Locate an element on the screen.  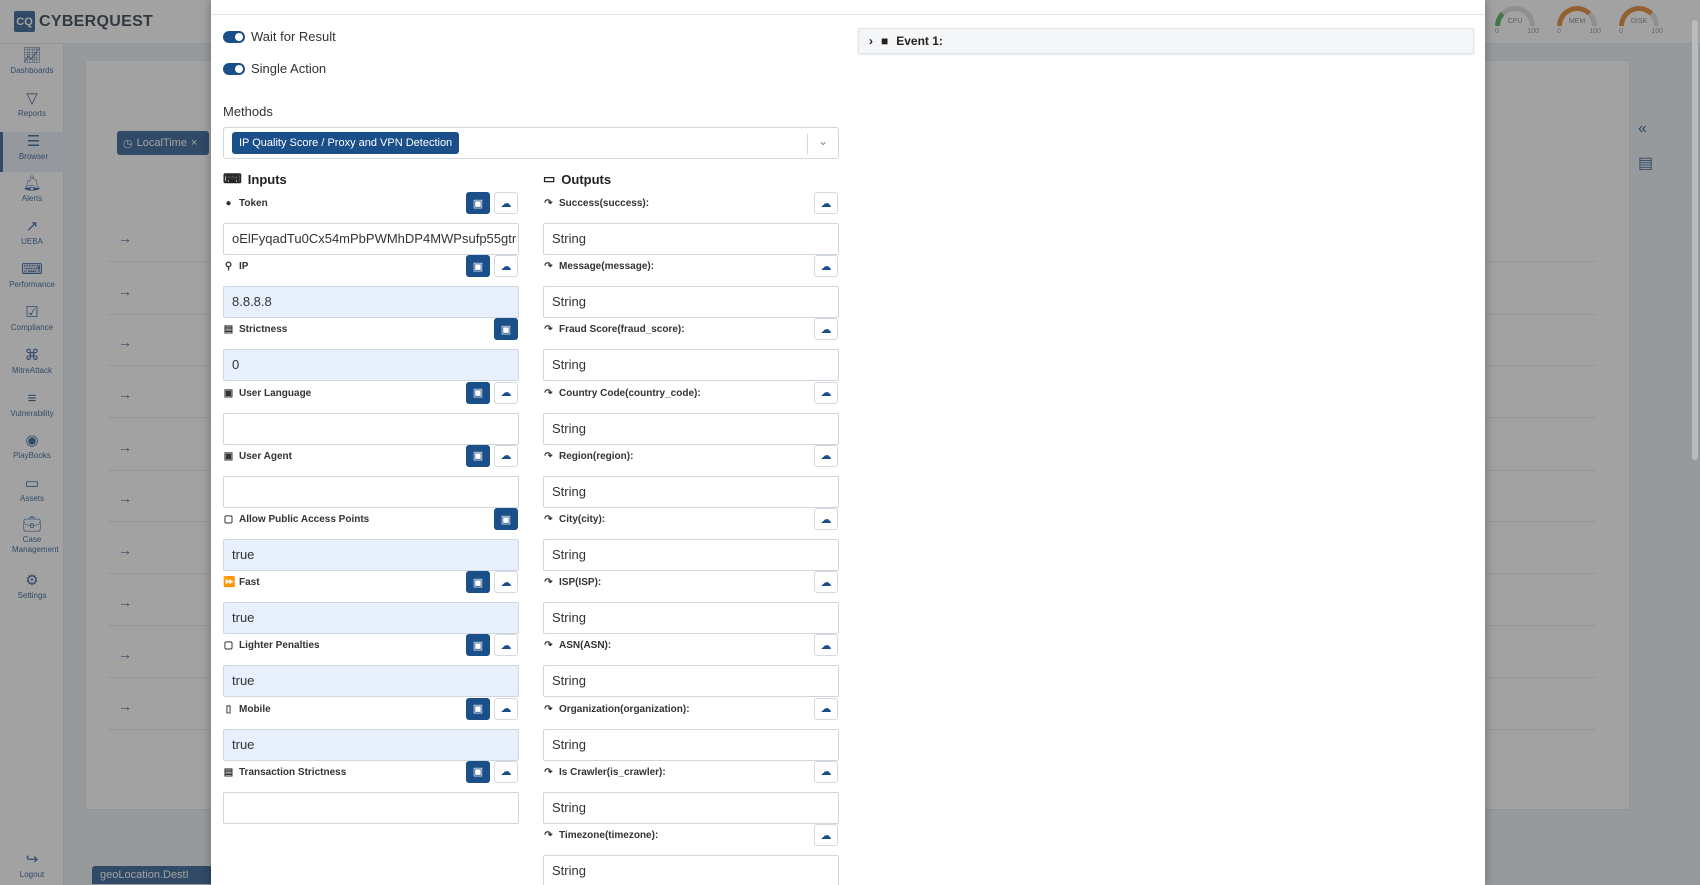
input-label: ⚲ IP is located at coordinates (236, 267).